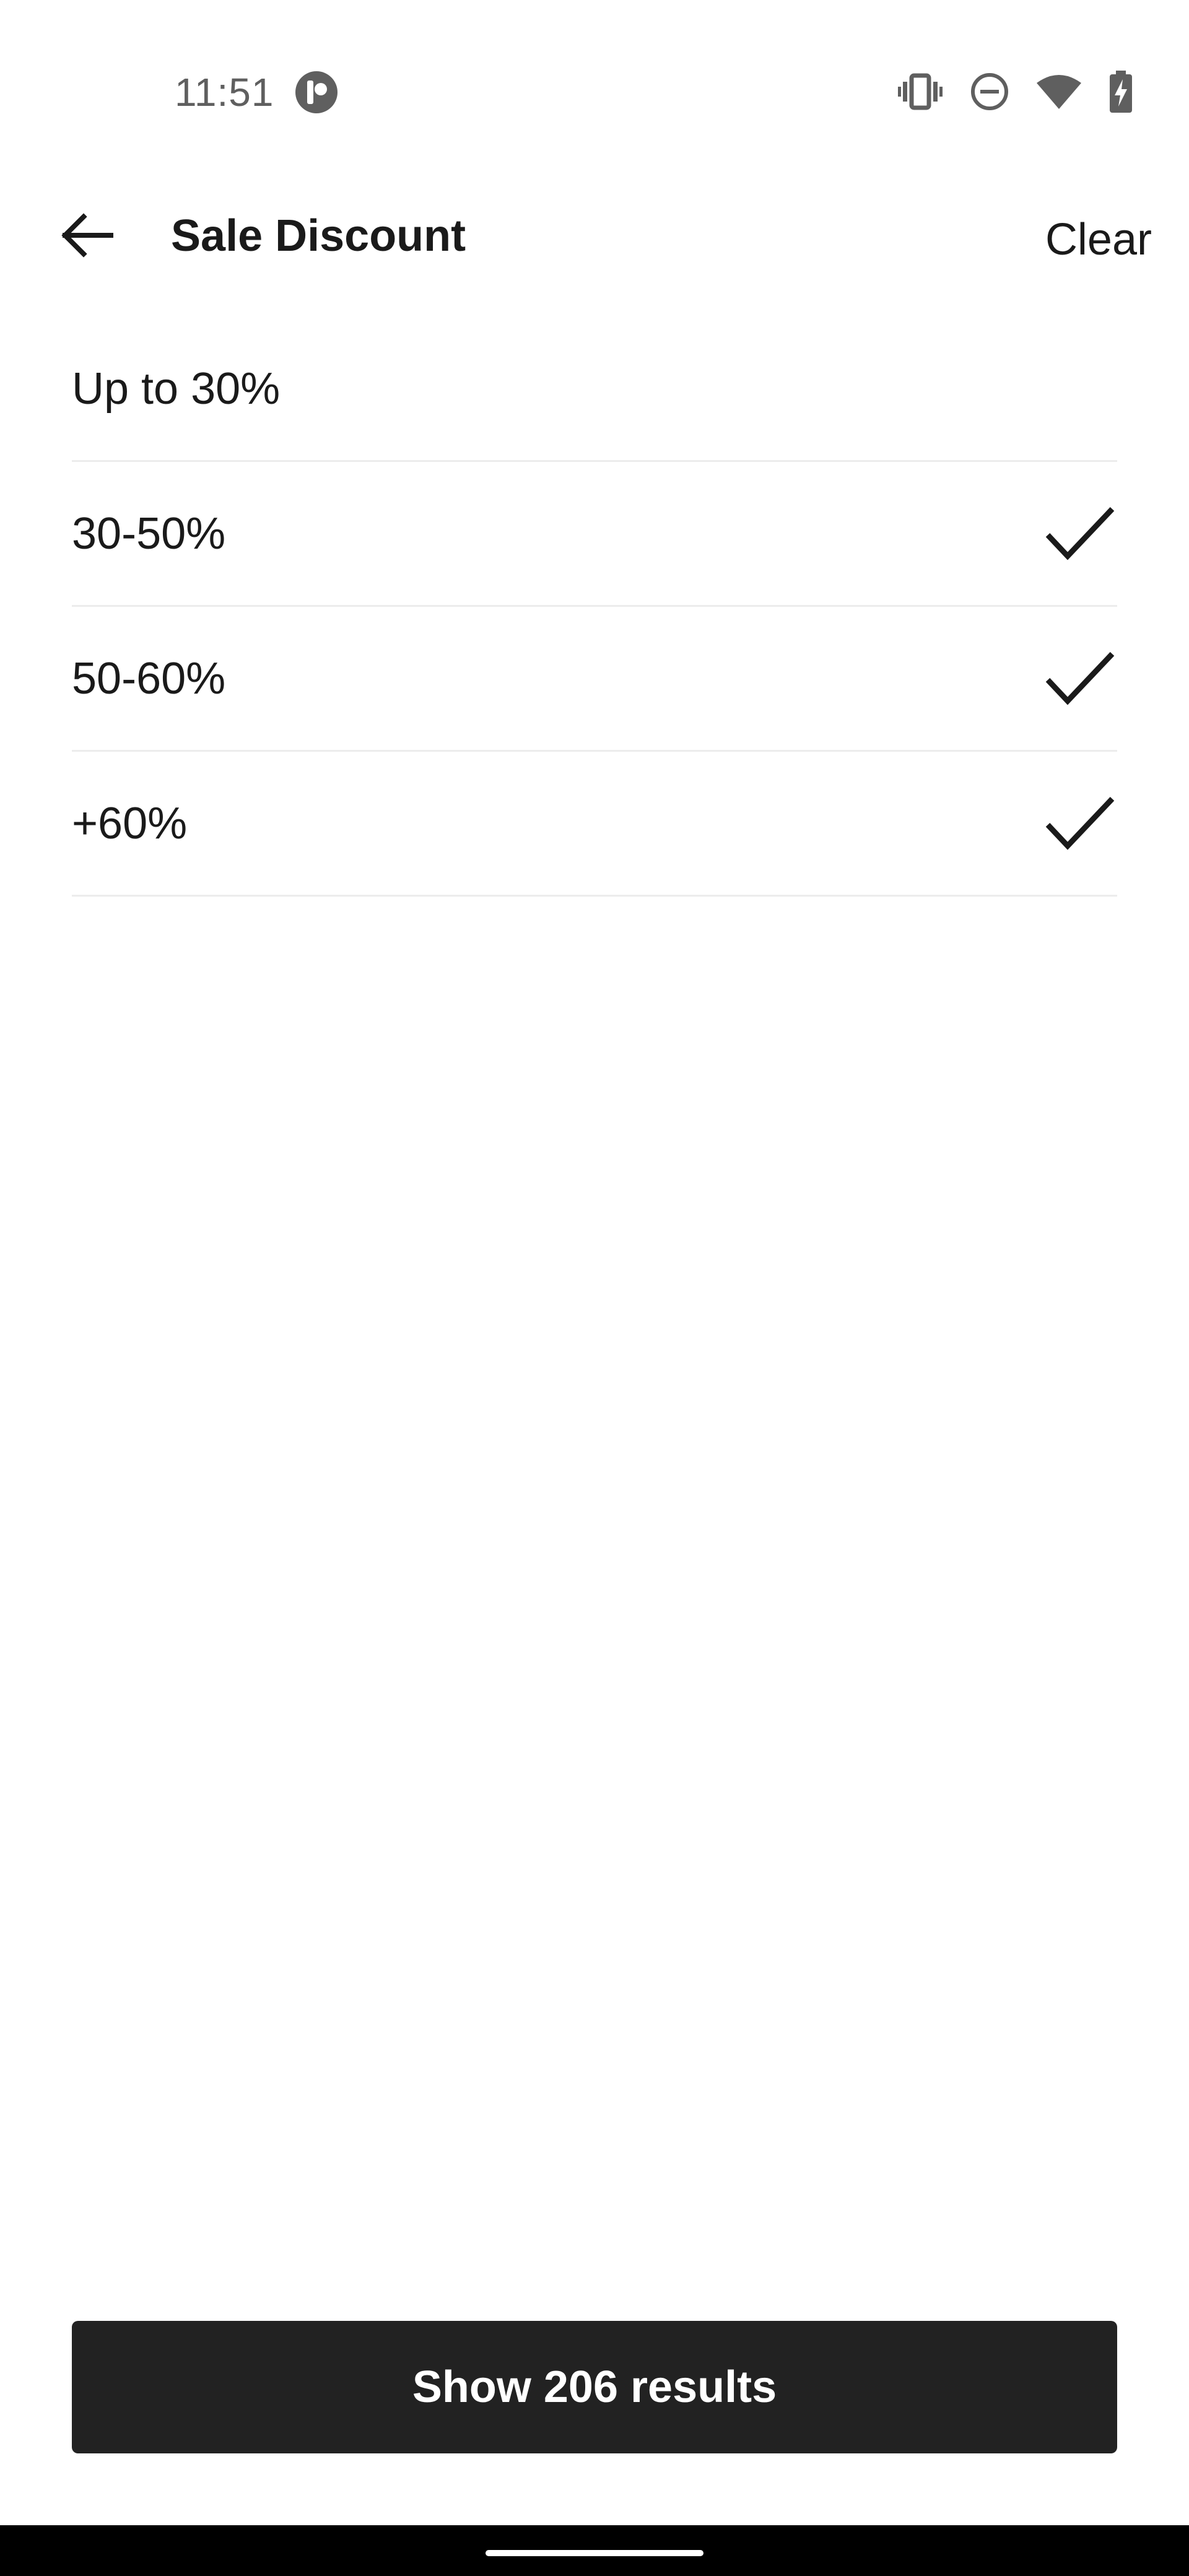  Describe the element at coordinates (130, 823) in the screenshot. I see `option-label: +60%` at that location.